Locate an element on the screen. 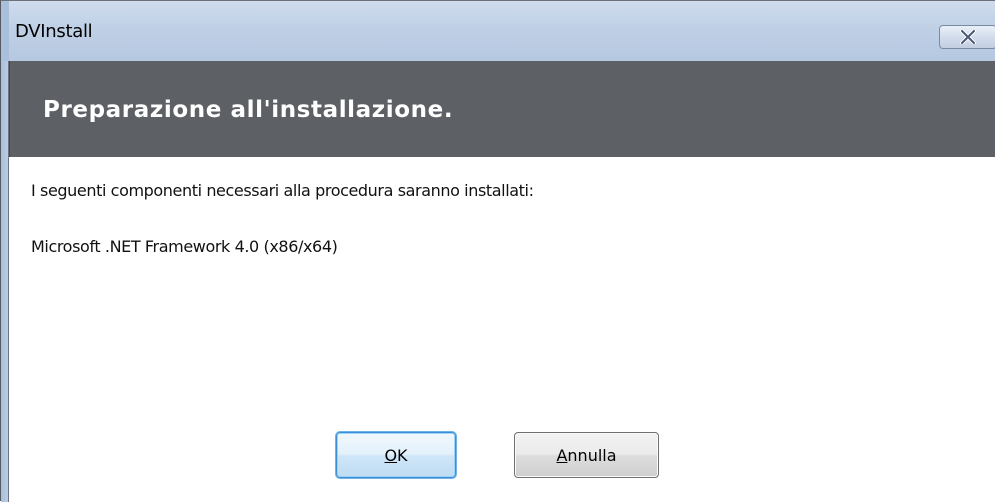 Image resolution: width=995 pixels, height=502 pixels. title-bar: DVInstall is located at coordinates (498, 31).